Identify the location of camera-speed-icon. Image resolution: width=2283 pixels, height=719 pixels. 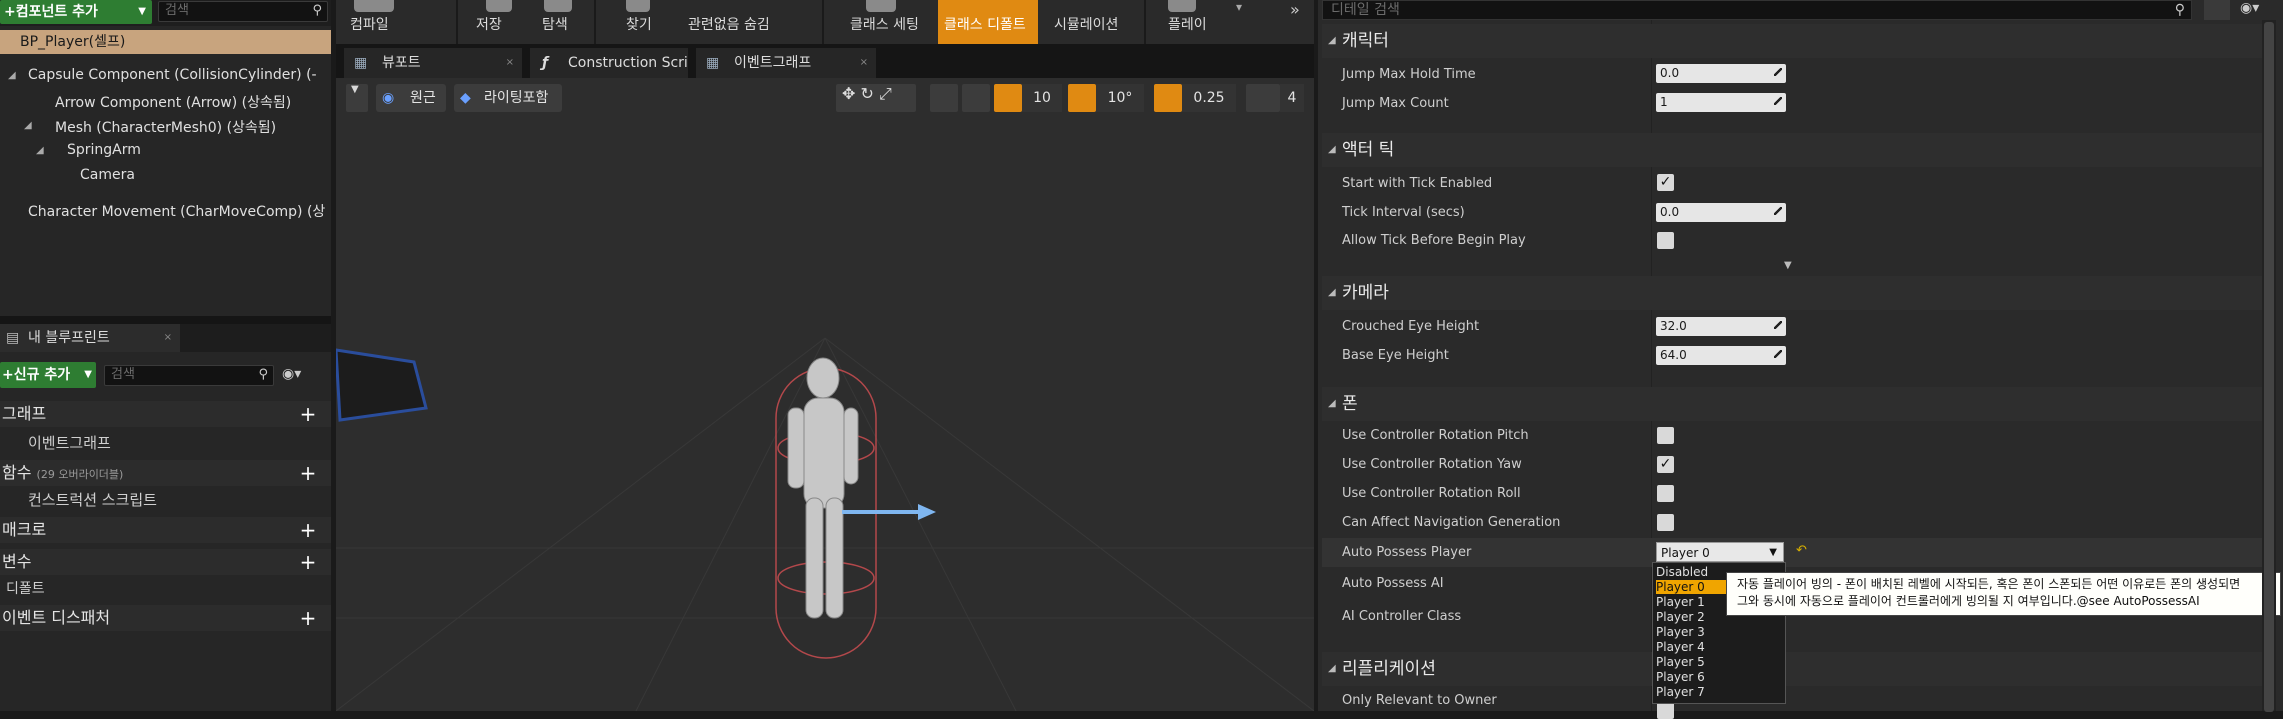
(1263, 98).